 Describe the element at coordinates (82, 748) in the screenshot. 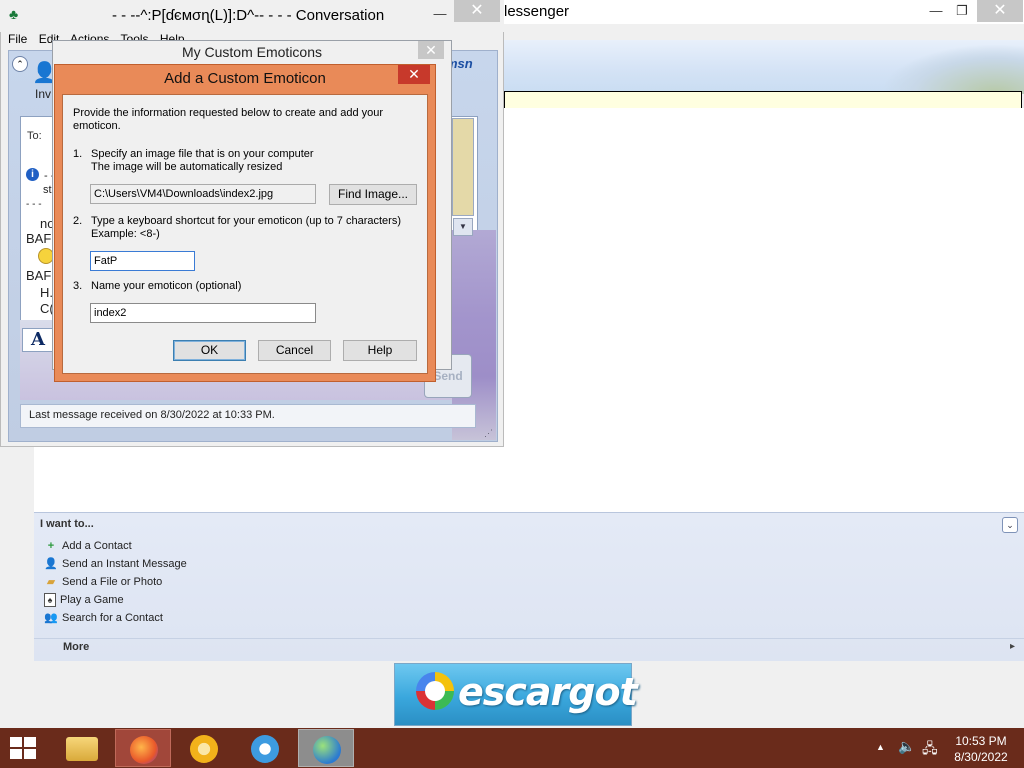

I see `file-explorer-icon` at that location.